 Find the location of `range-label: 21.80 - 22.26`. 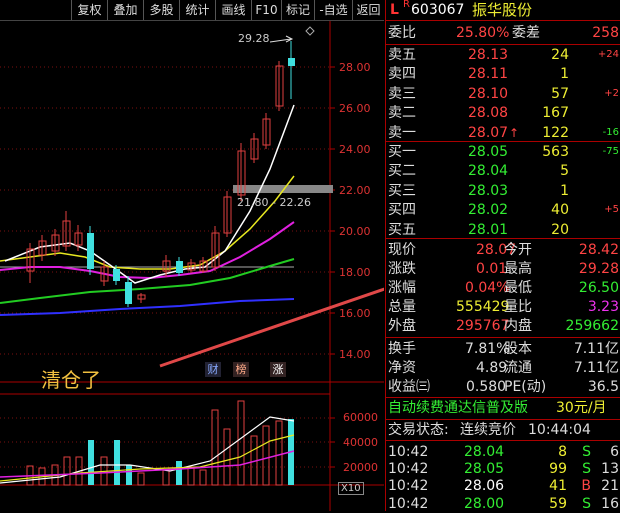

range-label: 21.80 - 22.26 is located at coordinates (274, 202).